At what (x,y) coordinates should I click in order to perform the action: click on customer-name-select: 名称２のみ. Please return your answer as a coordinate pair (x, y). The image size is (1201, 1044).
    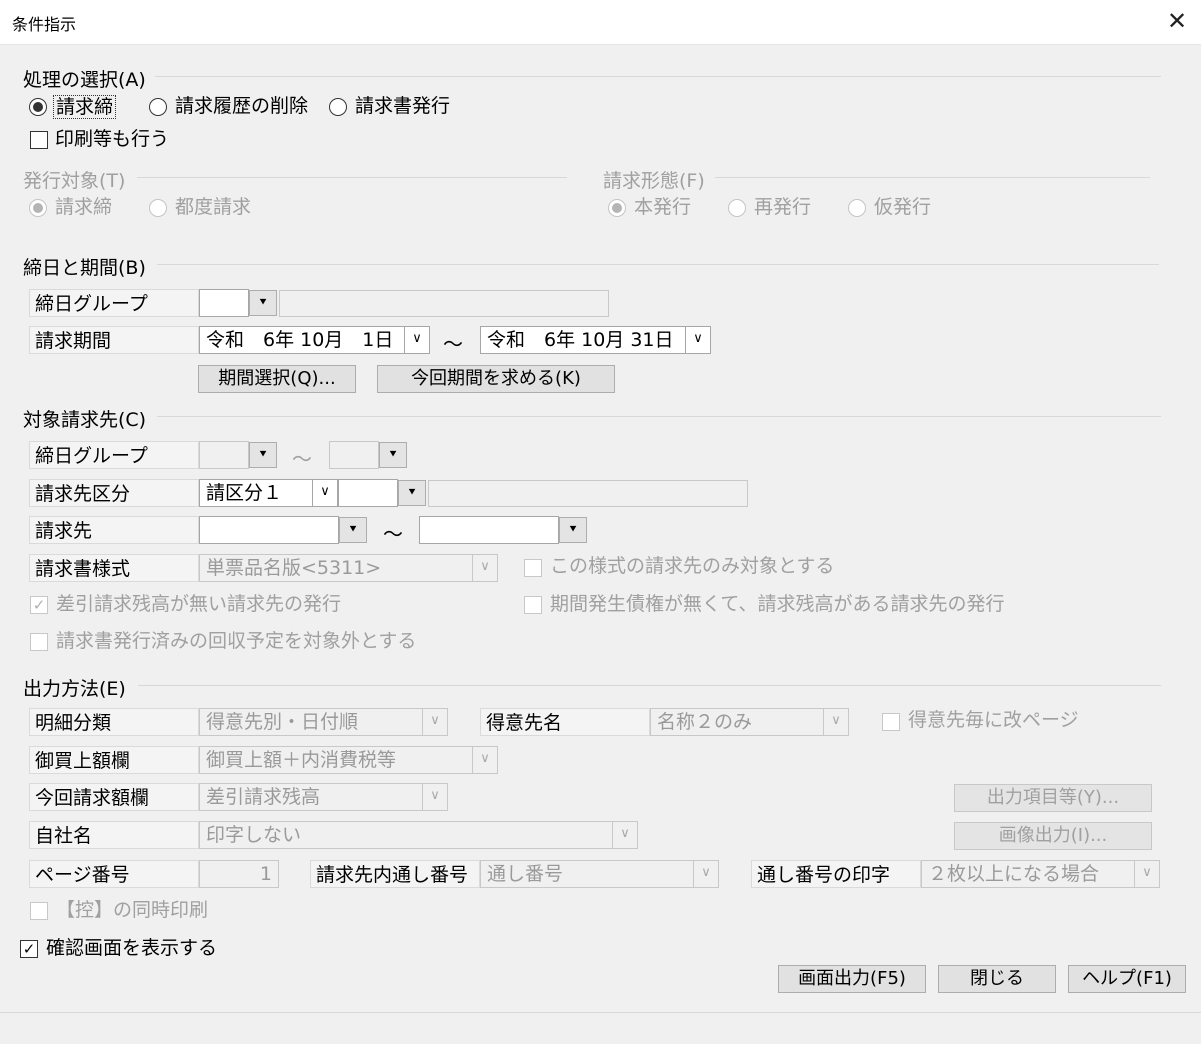
    Looking at the image, I should click on (737, 722).